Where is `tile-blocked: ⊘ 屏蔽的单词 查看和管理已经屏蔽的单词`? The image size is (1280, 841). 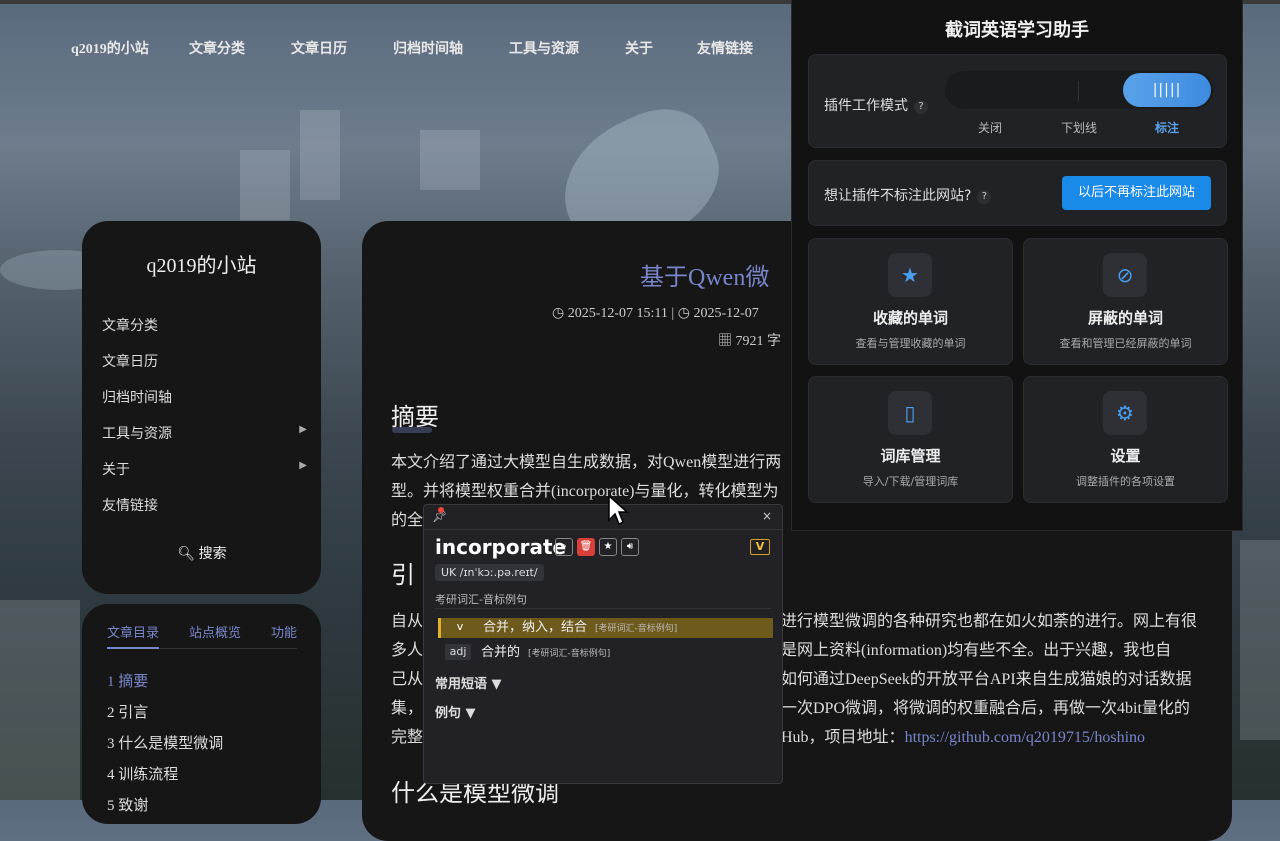
tile-blocked: ⊘ 屏蔽的单词 查看和管理已经屏蔽的单词 is located at coordinates (1125, 301).